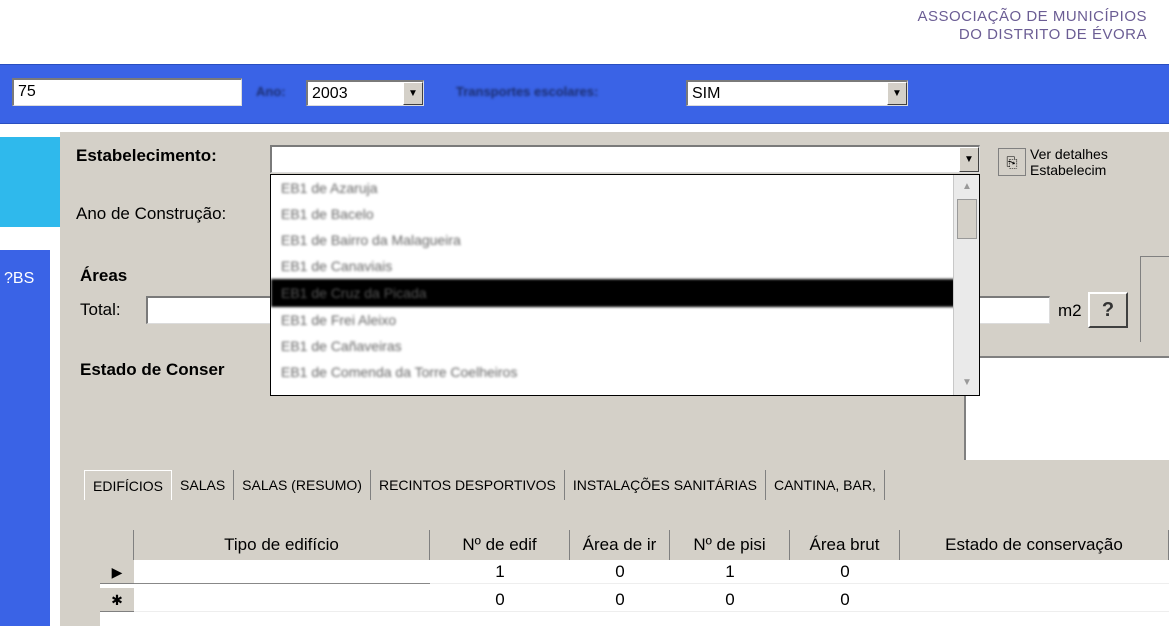 This screenshot has width=1169, height=626. Describe the element at coordinates (613, 372) in the screenshot. I see `dropdown-option: EB1 de Comenda da Torre Coelheiros` at that location.